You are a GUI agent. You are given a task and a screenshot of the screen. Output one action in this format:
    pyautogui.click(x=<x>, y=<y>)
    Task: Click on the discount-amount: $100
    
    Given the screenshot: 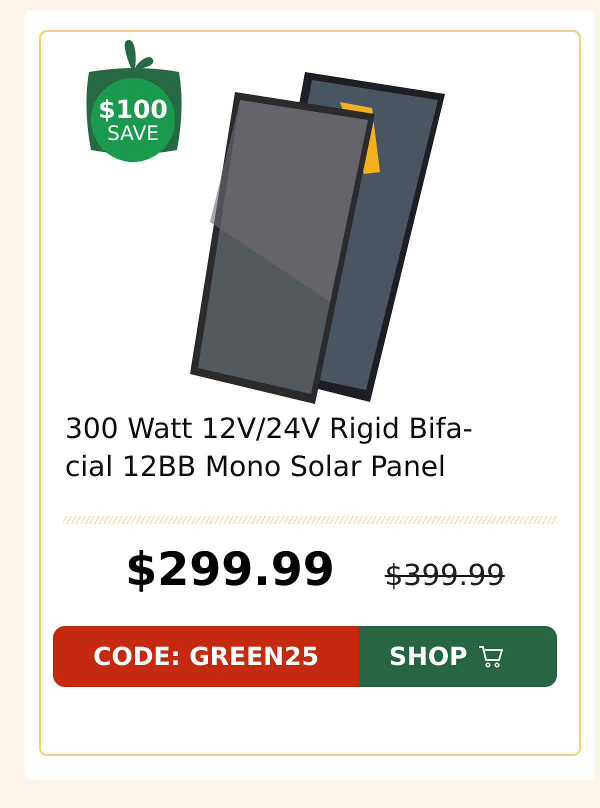 What is the action you would take?
    pyautogui.click(x=133, y=109)
    